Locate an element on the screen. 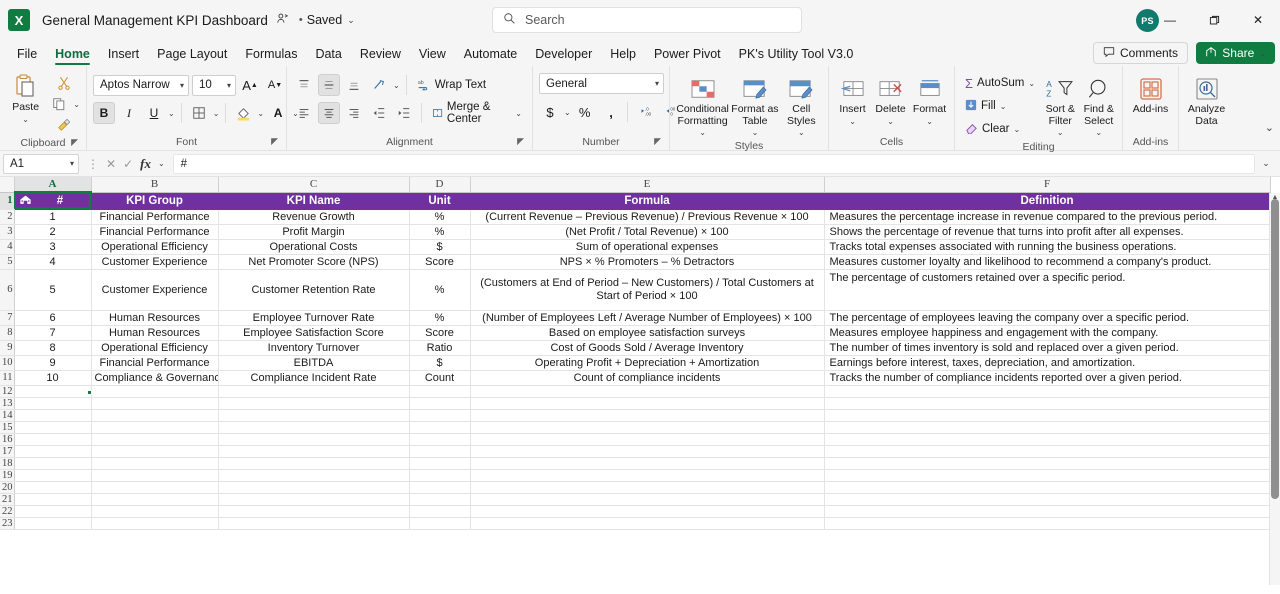 The height and width of the screenshot is (594, 1280). cell-c18 is located at coordinates (314, 463).